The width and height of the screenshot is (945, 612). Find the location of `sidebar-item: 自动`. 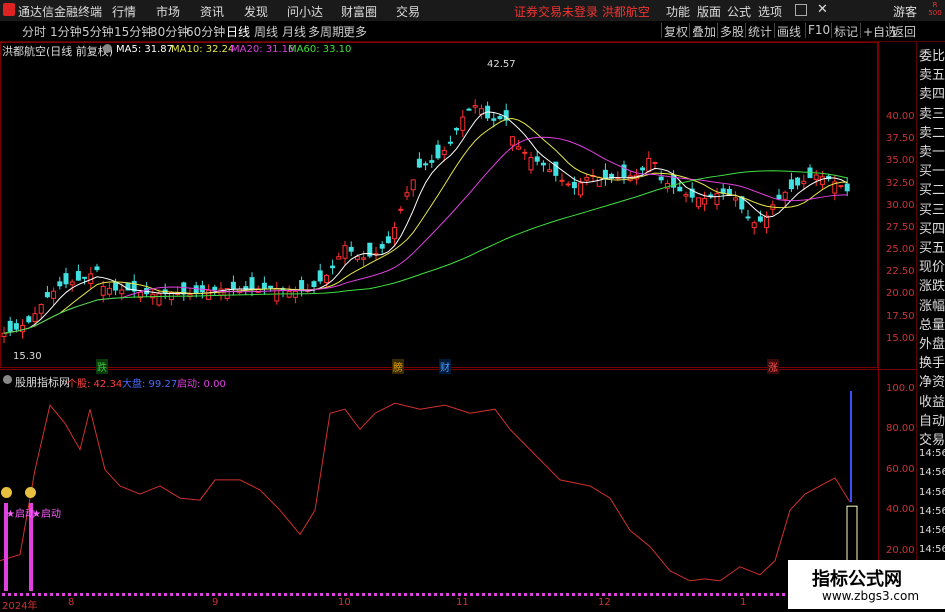

sidebar-item: 自动 is located at coordinates (932, 419).